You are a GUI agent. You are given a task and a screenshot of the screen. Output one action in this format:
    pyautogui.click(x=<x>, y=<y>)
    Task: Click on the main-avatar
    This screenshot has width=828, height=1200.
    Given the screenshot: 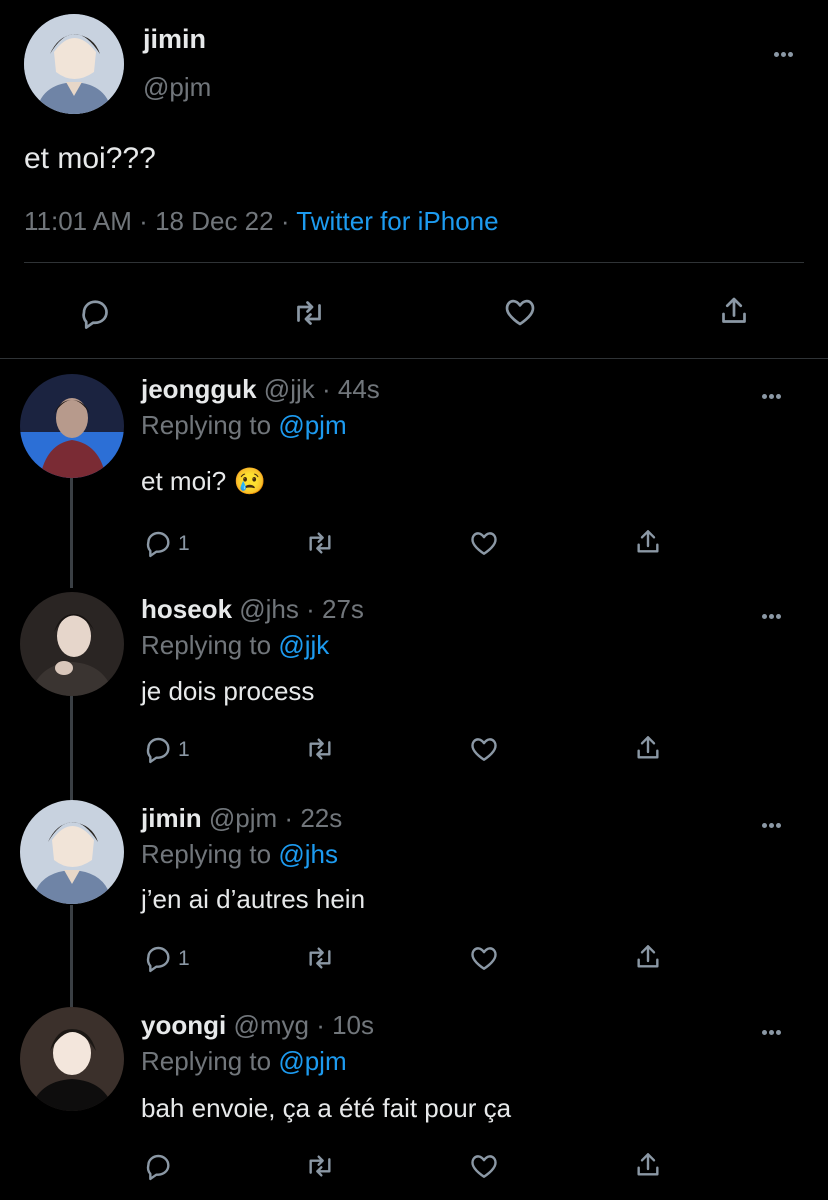 What is the action you would take?
    pyautogui.click(x=74, y=64)
    